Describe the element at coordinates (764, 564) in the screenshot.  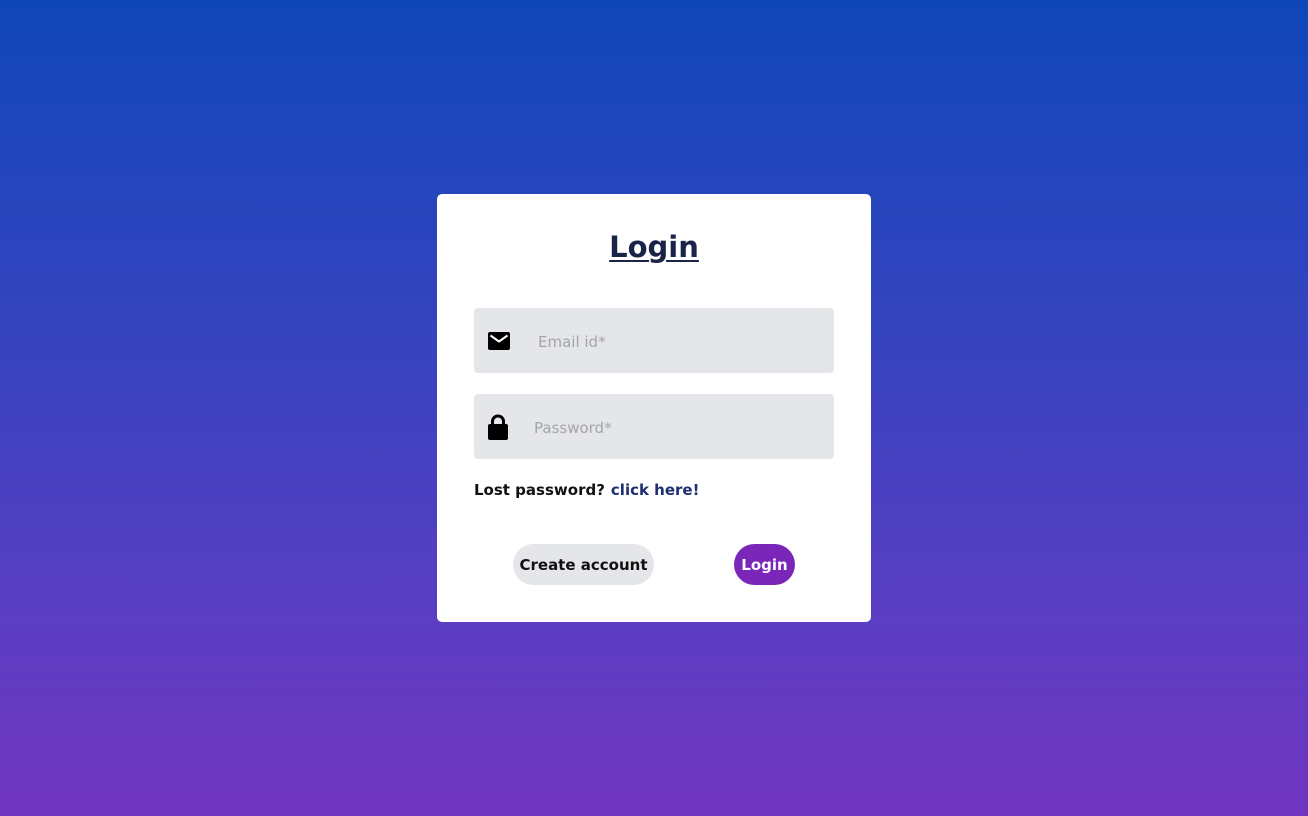
I see `login-button: Login` at that location.